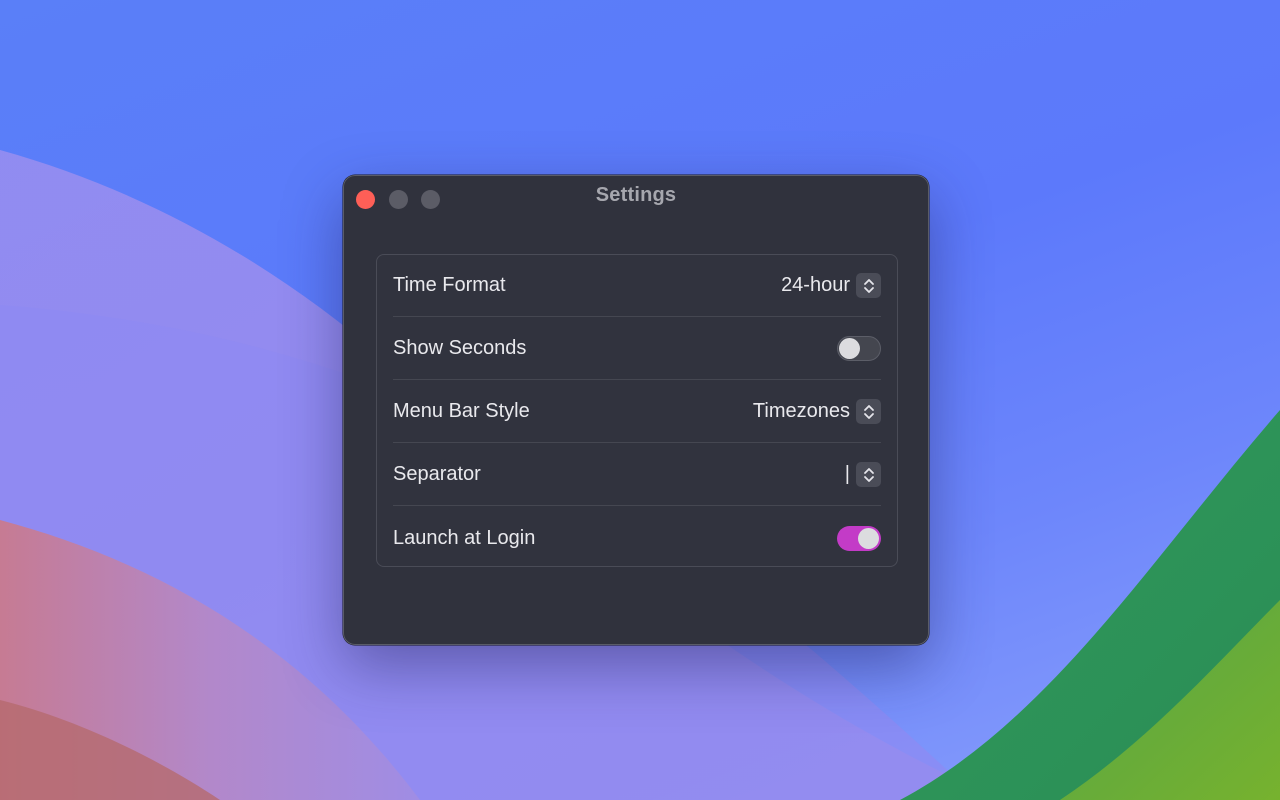 This screenshot has height=800, width=1280. What do you see at coordinates (801, 411) in the screenshot?
I see `menu-bar-style-value: Timezones` at bounding box center [801, 411].